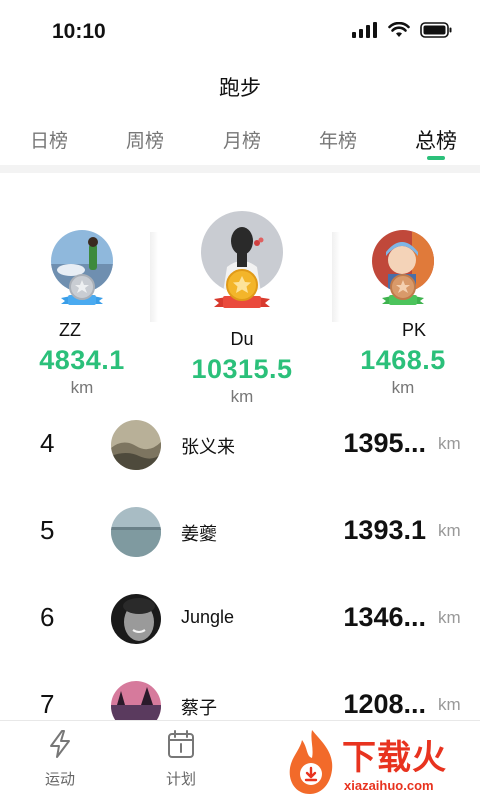  I want to click on nav-sport: 运动, so click(60, 759).